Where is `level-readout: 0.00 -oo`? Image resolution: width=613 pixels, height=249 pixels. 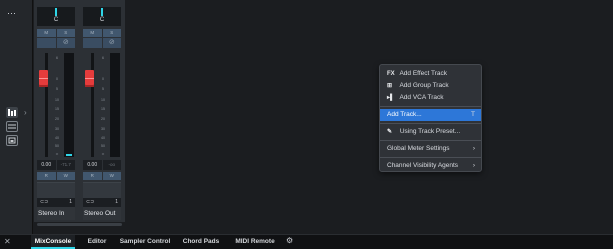 level-readout: 0.00 -oo is located at coordinates (102, 165).